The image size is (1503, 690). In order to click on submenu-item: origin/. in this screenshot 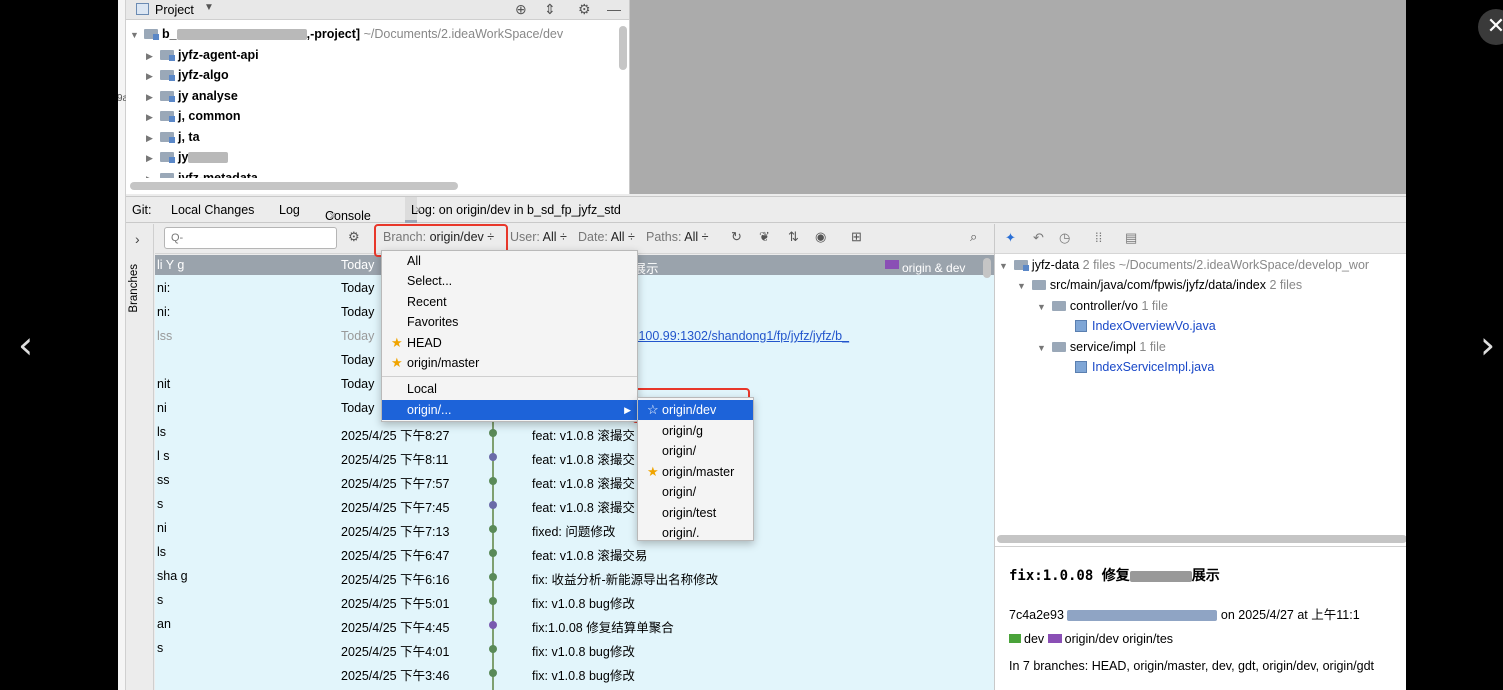, I will do `click(695, 533)`.